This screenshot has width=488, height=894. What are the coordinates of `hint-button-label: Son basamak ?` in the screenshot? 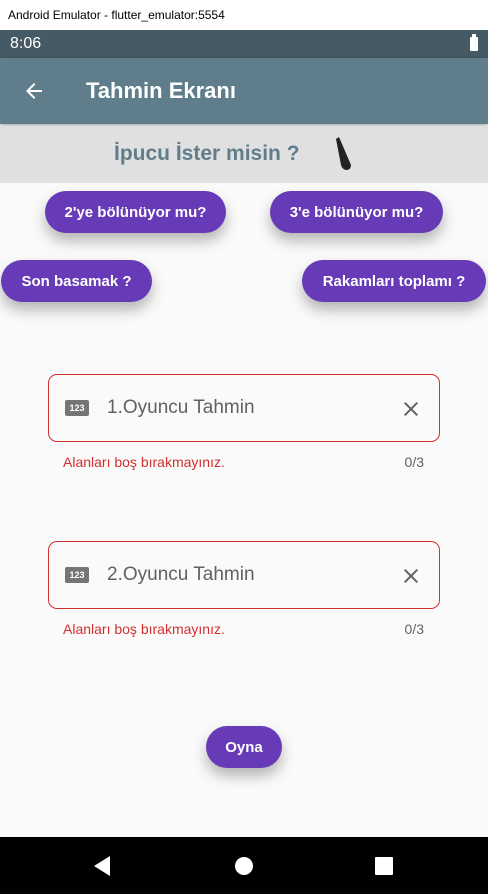 It's located at (76, 281).